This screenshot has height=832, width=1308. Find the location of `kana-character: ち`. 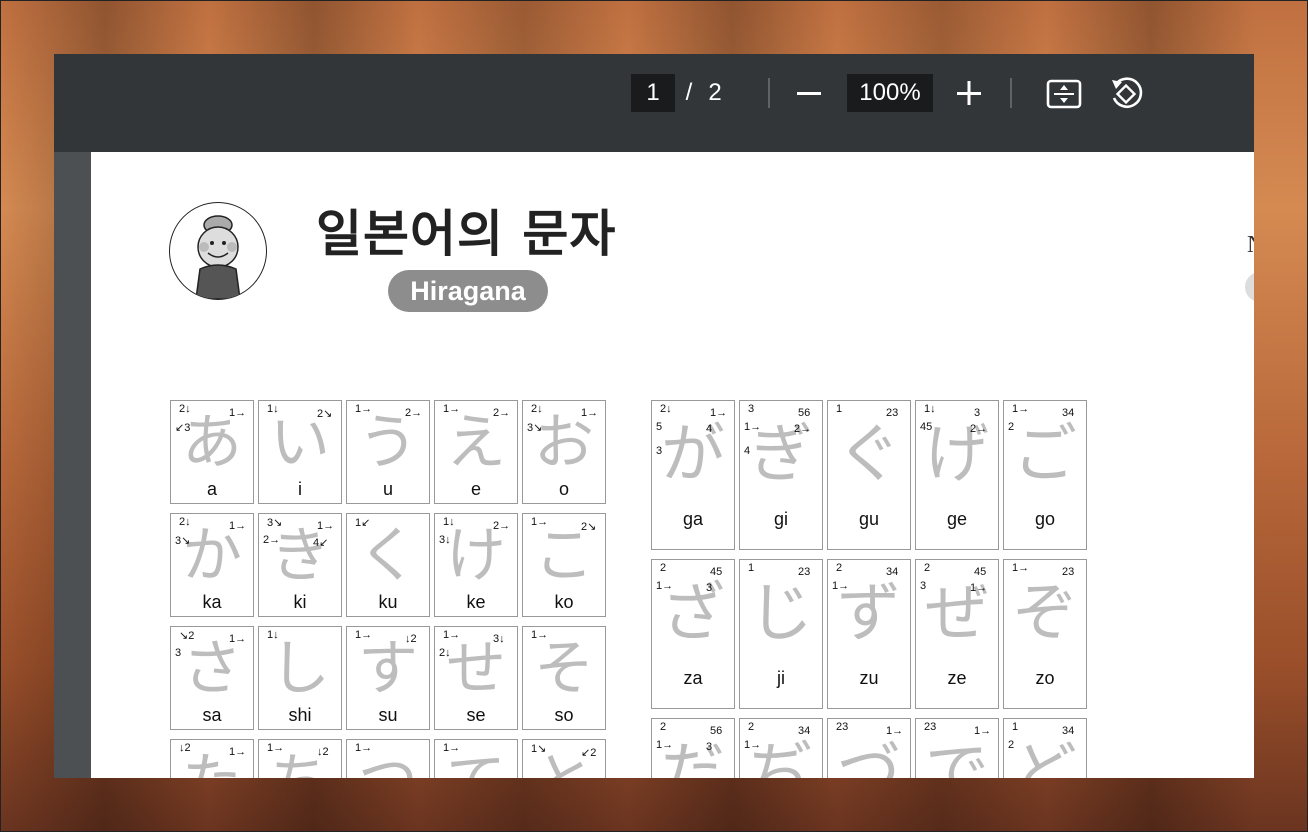

kana-character: ち is located at coordinates (300, 765).